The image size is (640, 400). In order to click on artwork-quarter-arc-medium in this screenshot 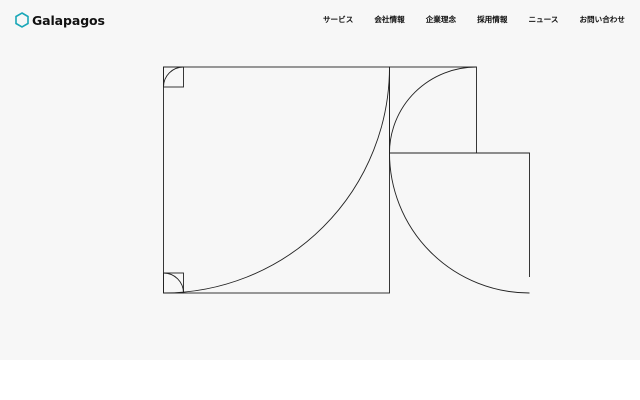, I will do `click(459, 223)`.